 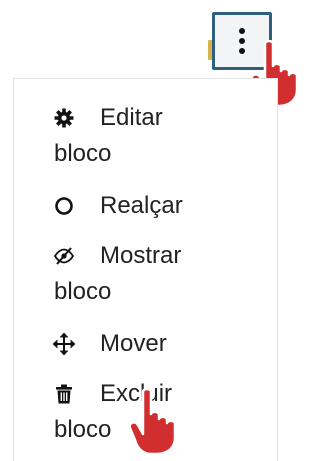 What do you see at coordinates (145, 137) in the screenshot?
I see `menu-item-edit-block: Editar bloco` at bounding box center [145, 137].